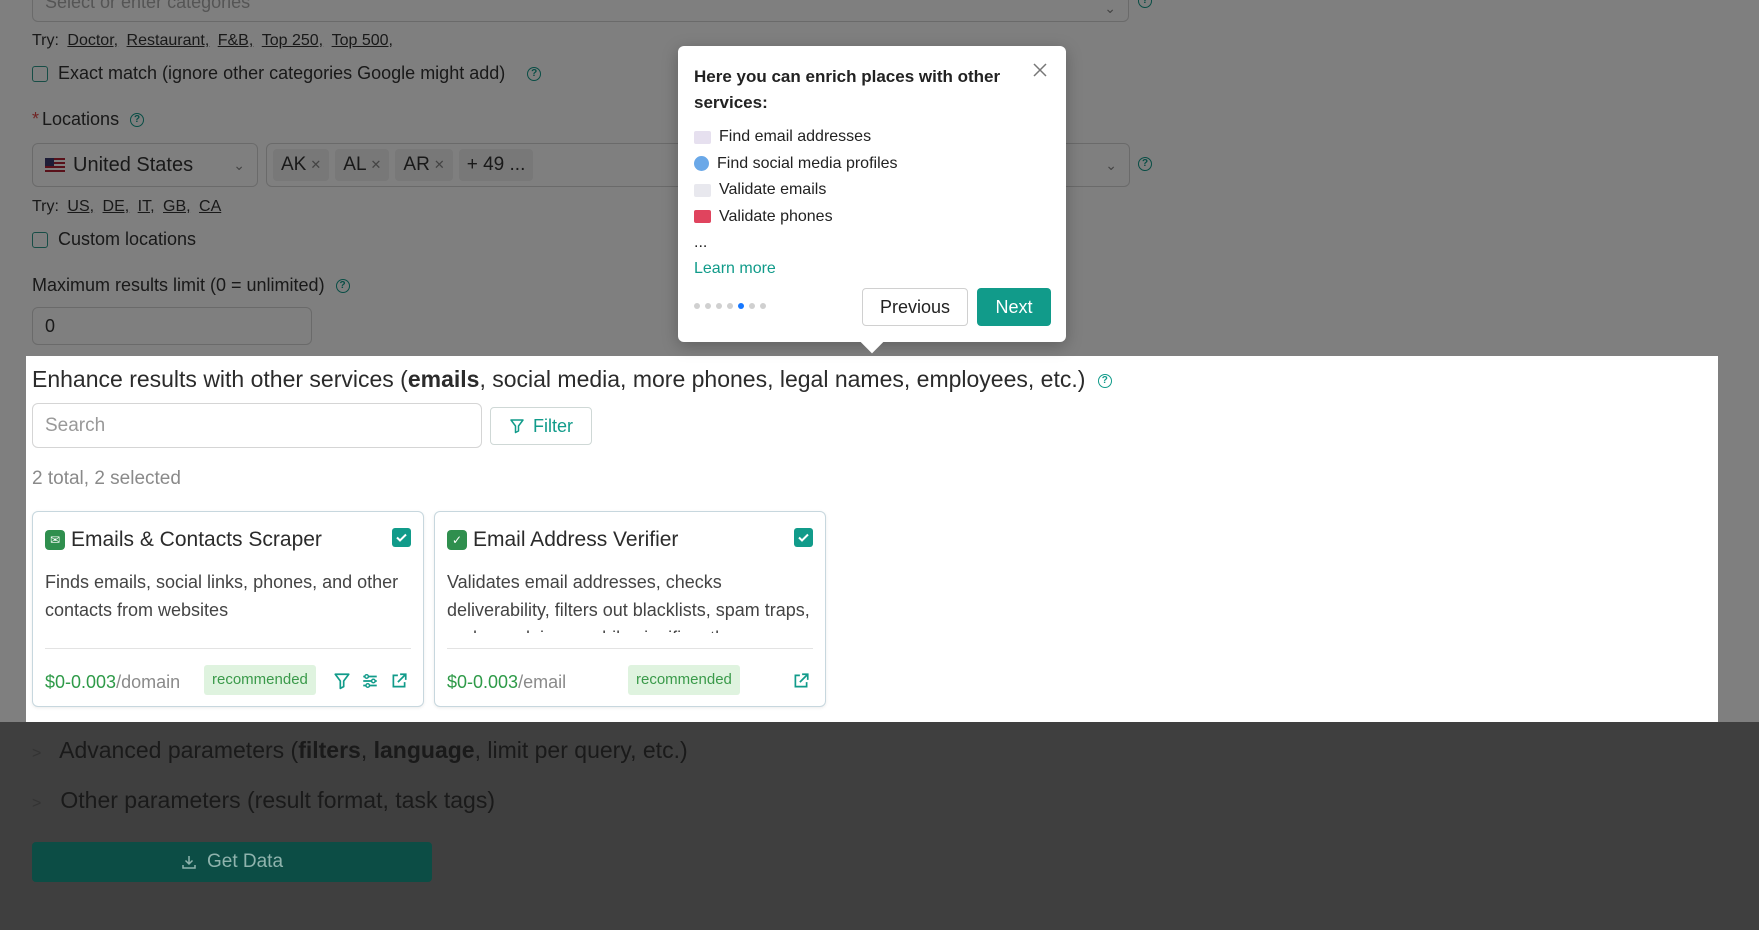 This screenshot has width=1759, height=930. Describe the element at coordinates (196, 539) in the screenshot. I see `card-title: Emails & Contacts Scraper` at that location.